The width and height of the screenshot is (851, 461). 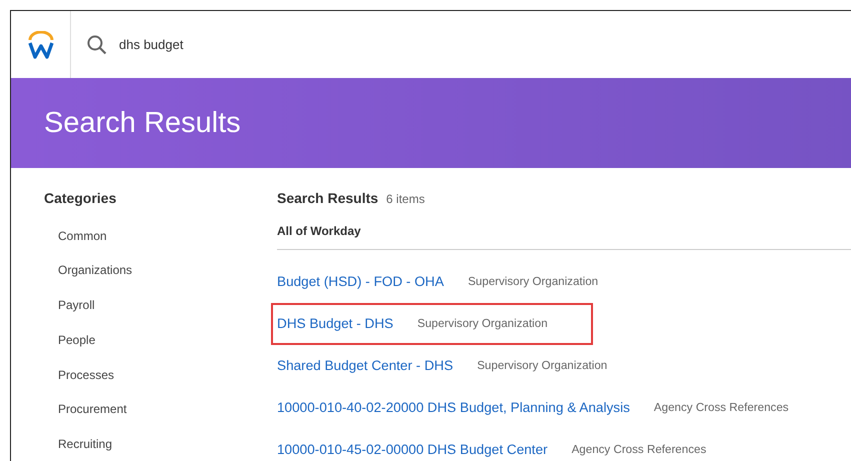 What do you see at coordinates (88, 270) in the screenshot?
I see `category-link: Organizations` at bounding box center [88, 270].